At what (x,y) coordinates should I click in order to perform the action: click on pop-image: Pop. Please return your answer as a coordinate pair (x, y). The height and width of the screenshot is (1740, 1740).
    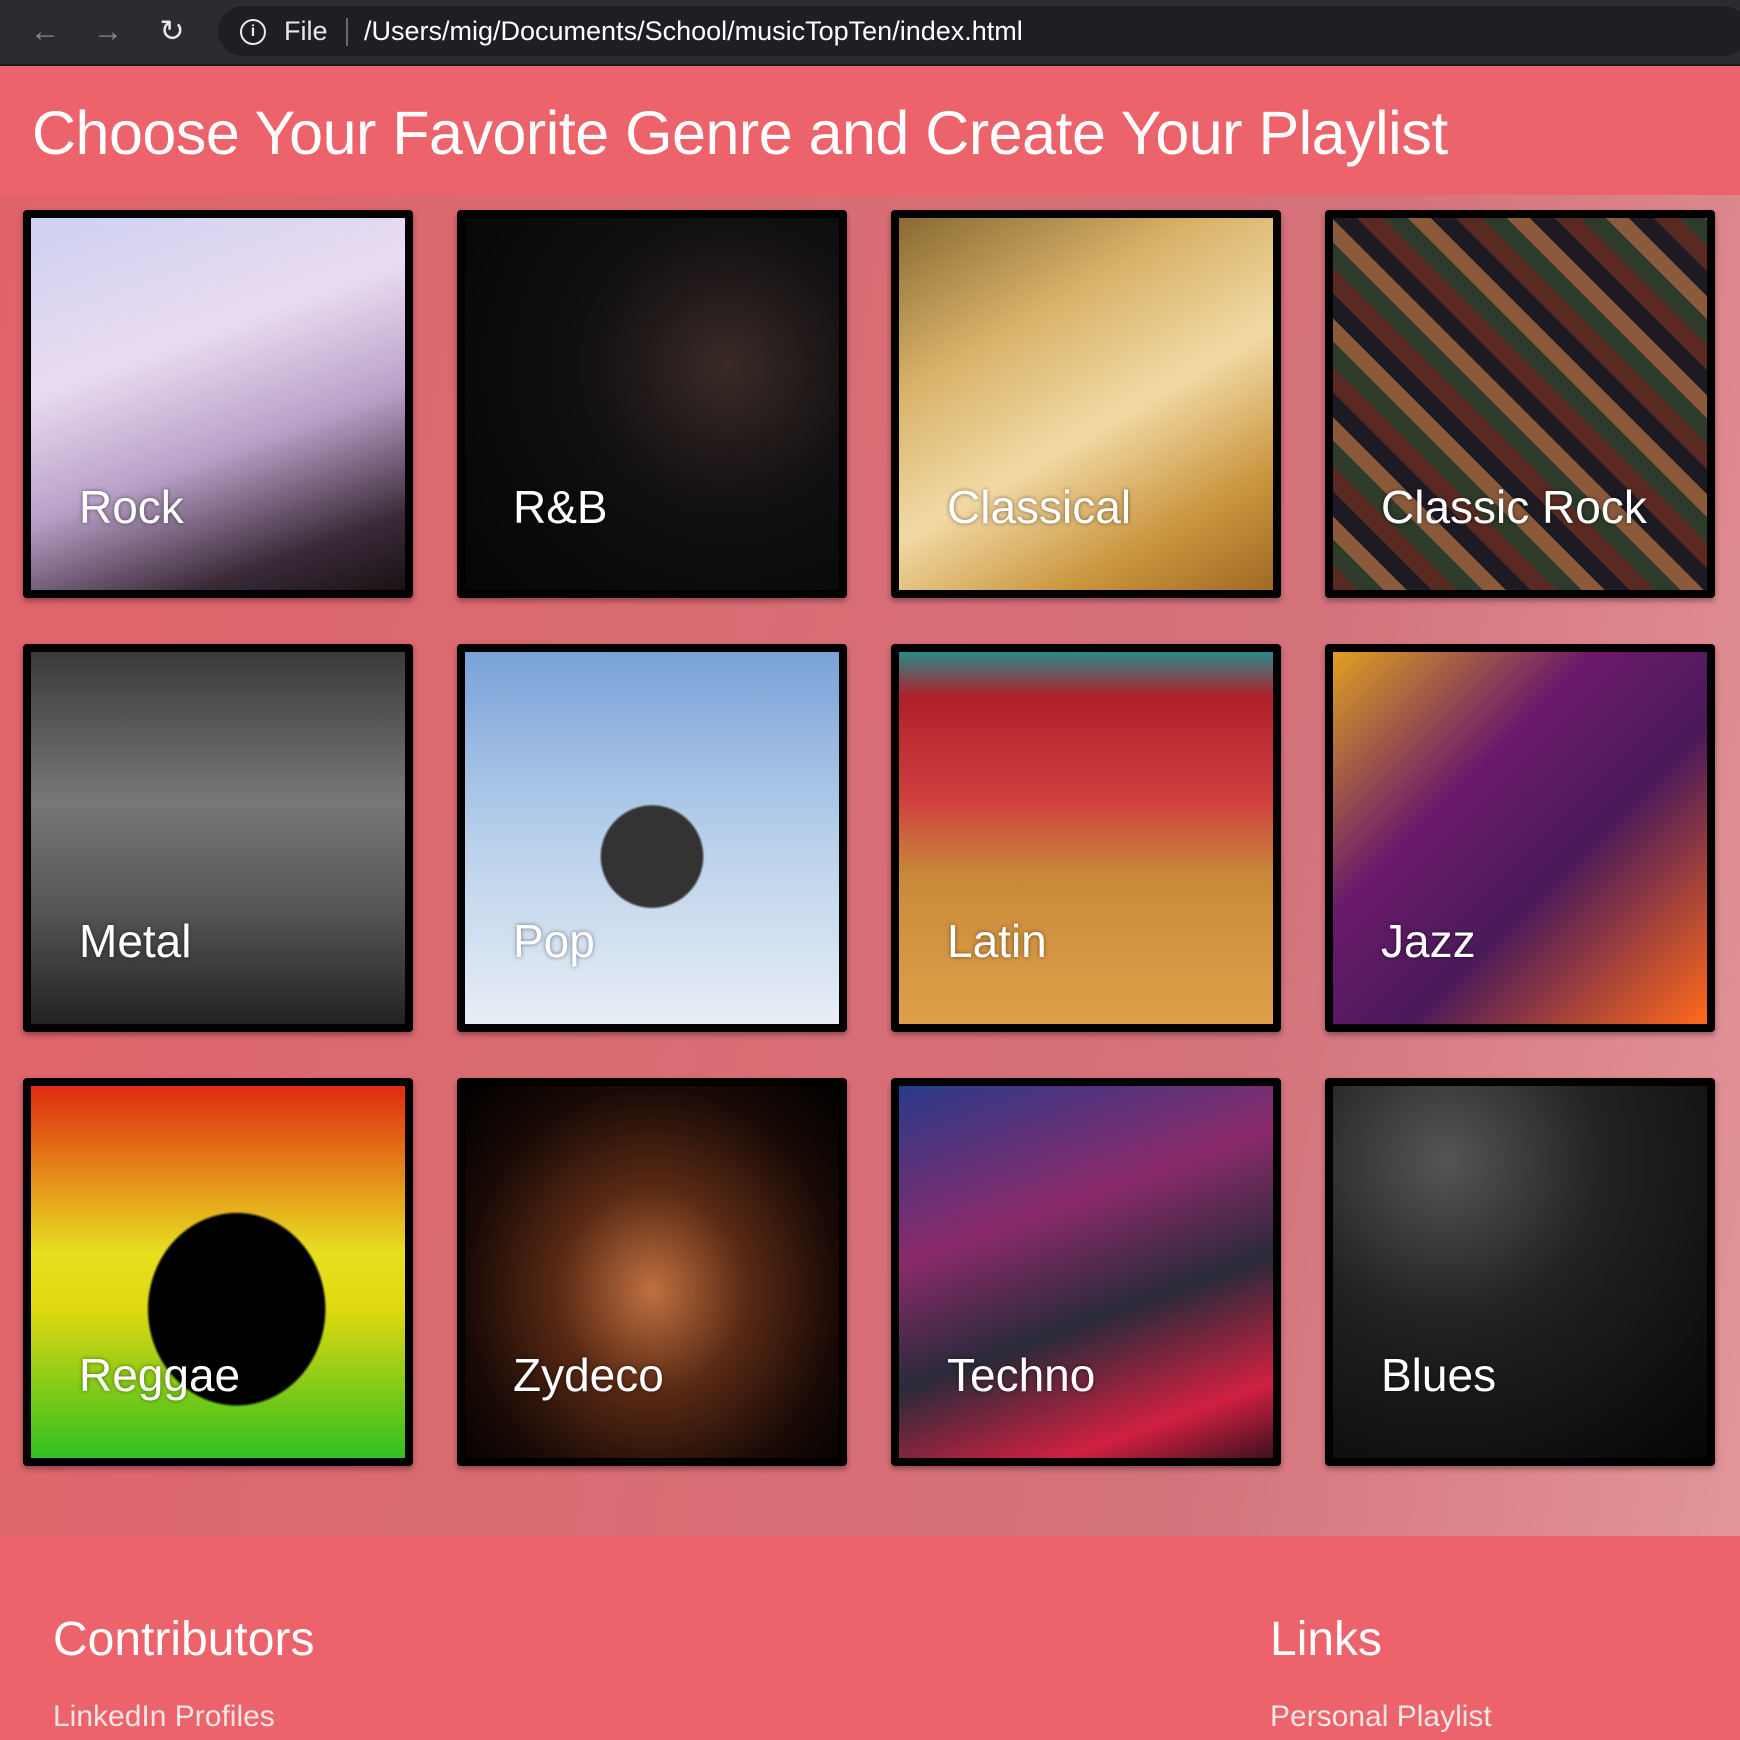
    Looking at the image, I should click on (652, 838).